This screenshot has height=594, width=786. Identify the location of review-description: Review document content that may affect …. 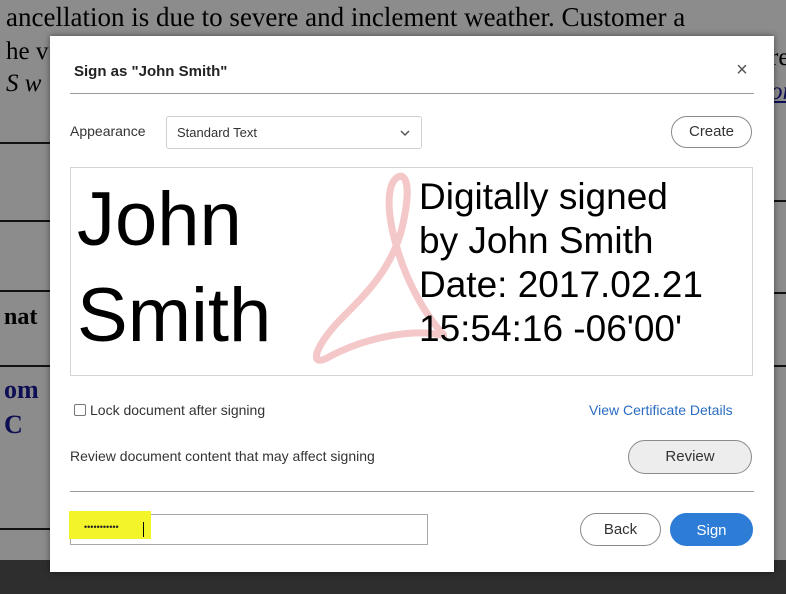
(222, 456).